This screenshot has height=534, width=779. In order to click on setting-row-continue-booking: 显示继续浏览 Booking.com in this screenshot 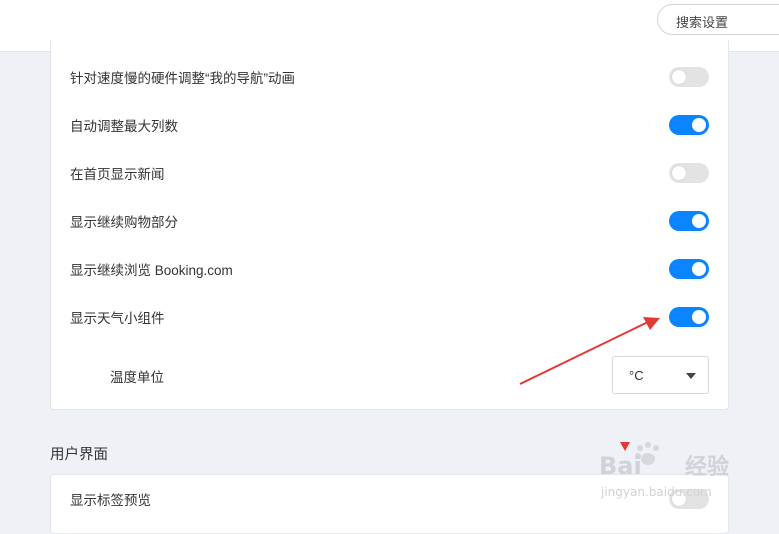, I will do `click(389, 269)`.